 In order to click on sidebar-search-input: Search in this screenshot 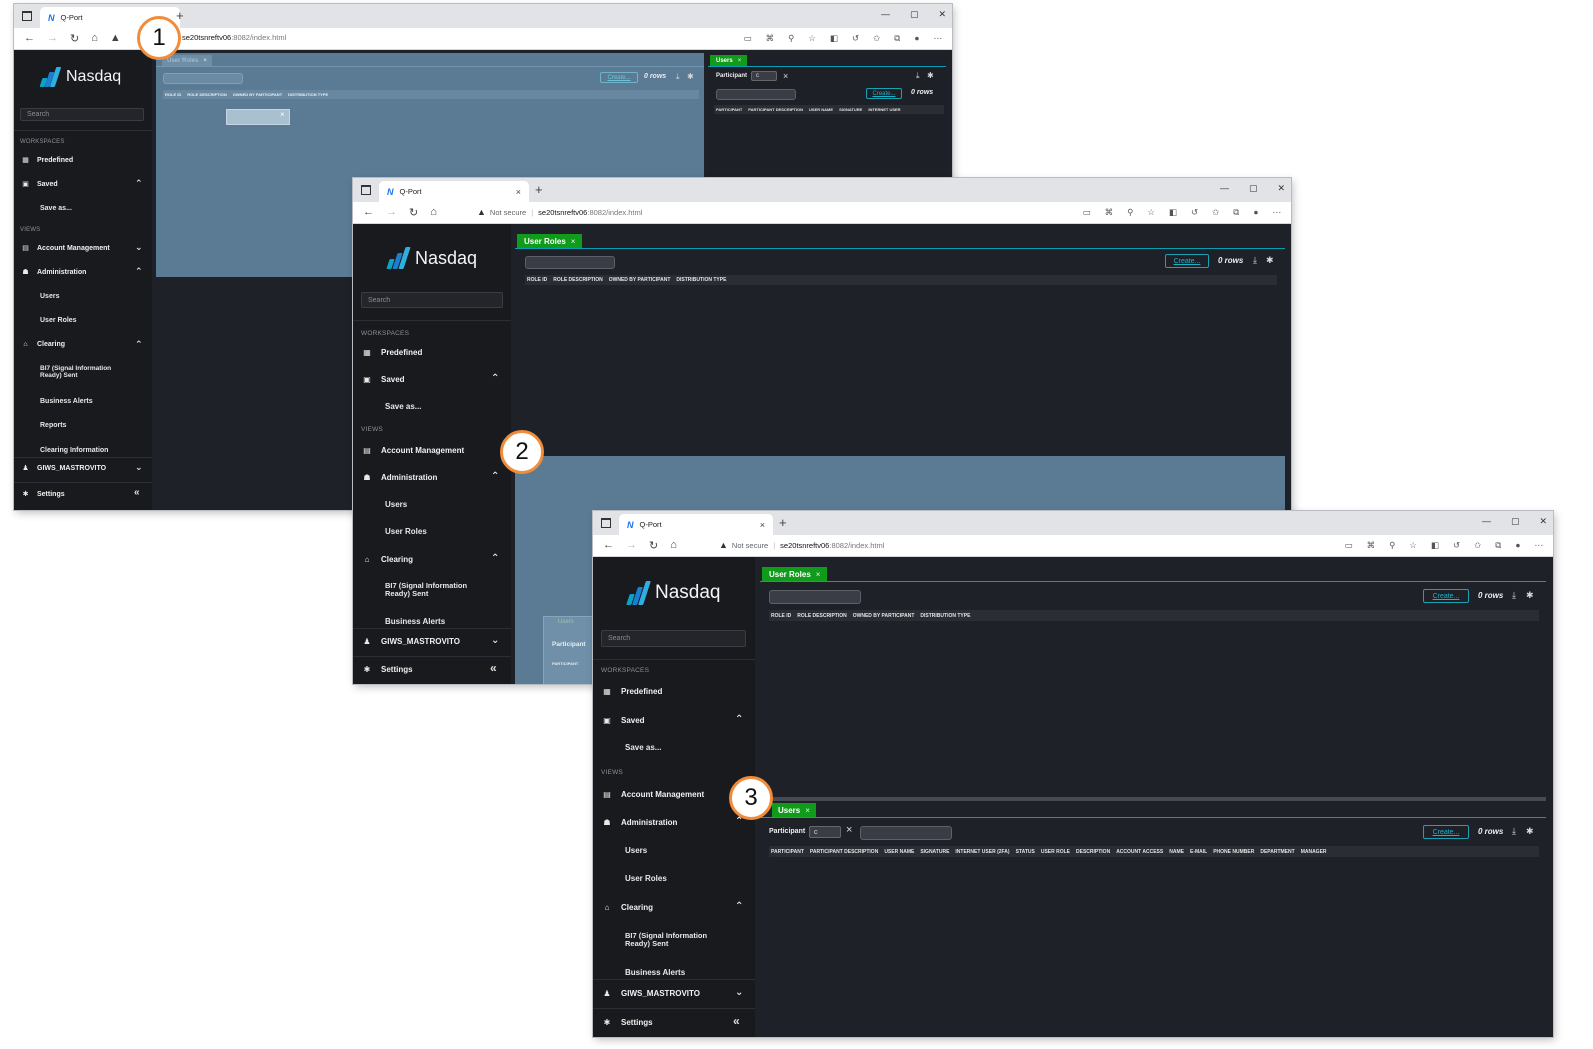, I will do `click(432, 300)`.